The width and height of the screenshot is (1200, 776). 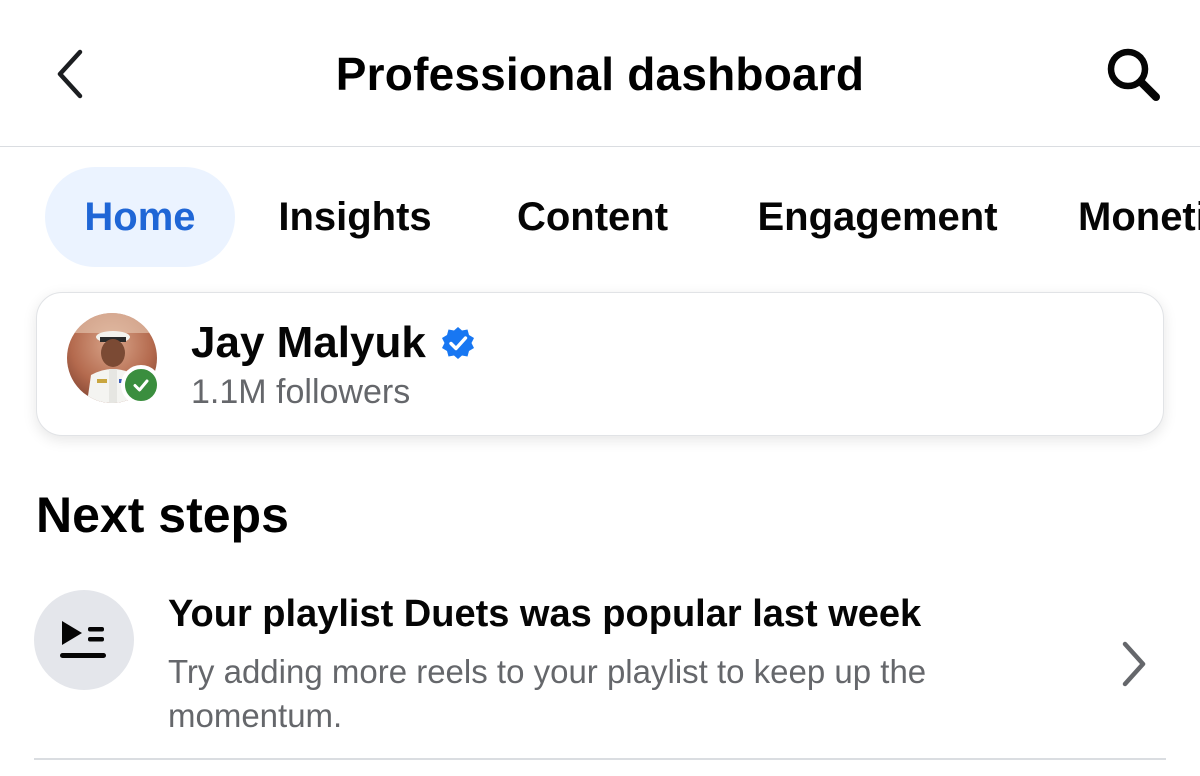 I want to click on page-title: Professional dashboard, so click(x=600, y=74).